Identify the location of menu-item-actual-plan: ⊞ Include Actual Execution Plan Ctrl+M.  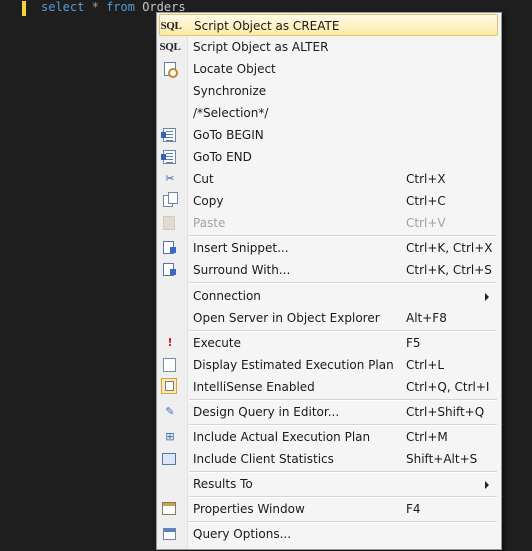
(328, 437).